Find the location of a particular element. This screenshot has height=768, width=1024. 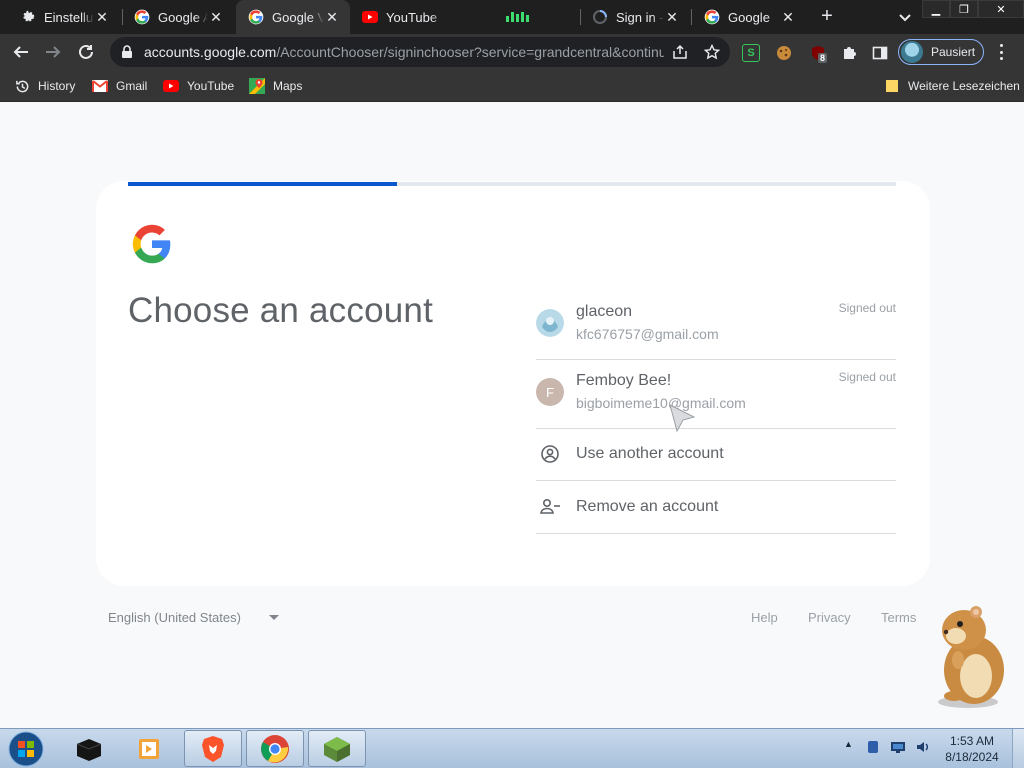

tab-title: Google Account is located at coordinates (183, 17).